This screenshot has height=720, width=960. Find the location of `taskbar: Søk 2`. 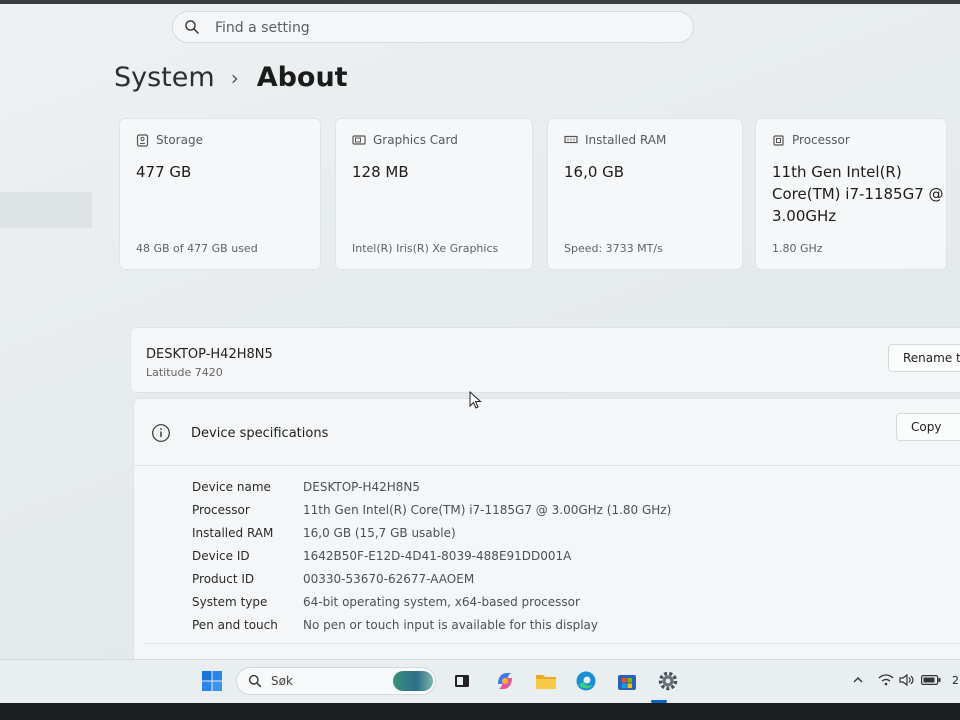

taskbar: Søk 2 is located at coordinates (480, 681).